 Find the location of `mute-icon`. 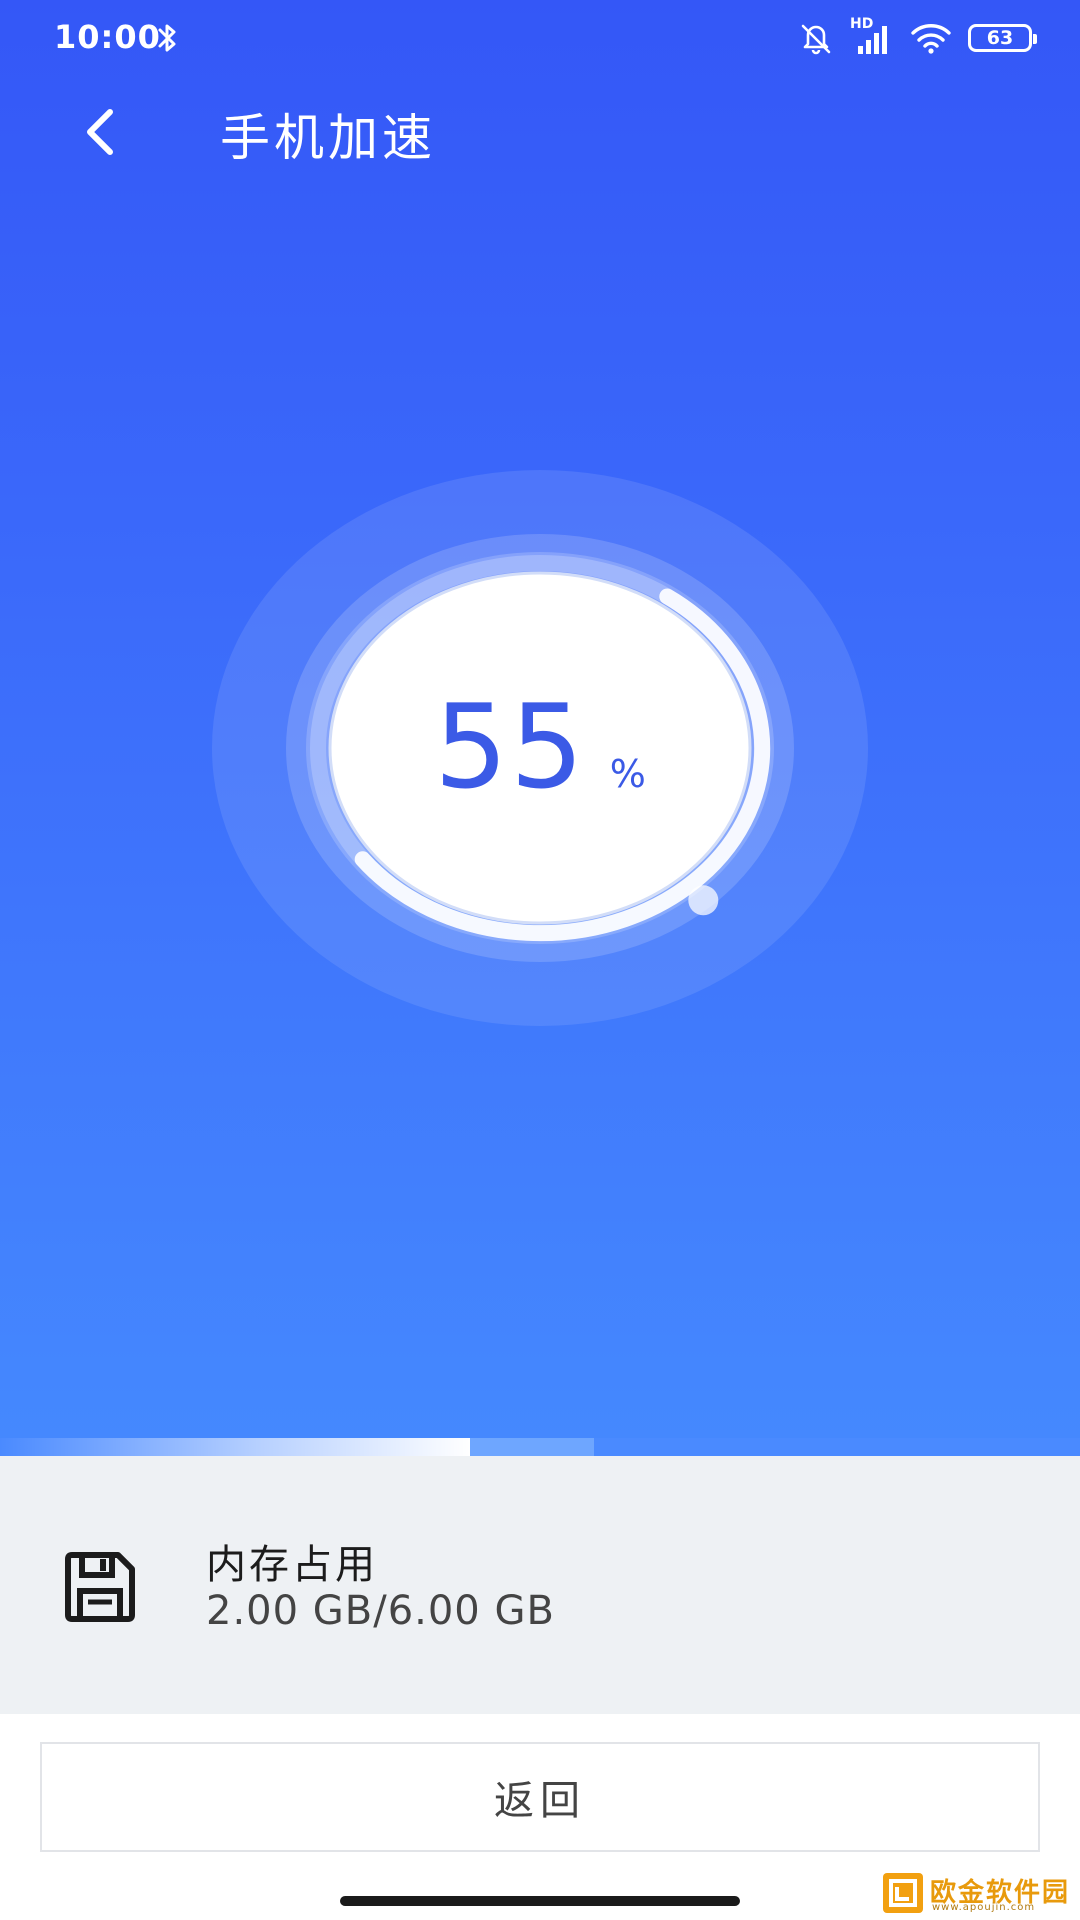

mute-icon is located at coordinates (816, 39).